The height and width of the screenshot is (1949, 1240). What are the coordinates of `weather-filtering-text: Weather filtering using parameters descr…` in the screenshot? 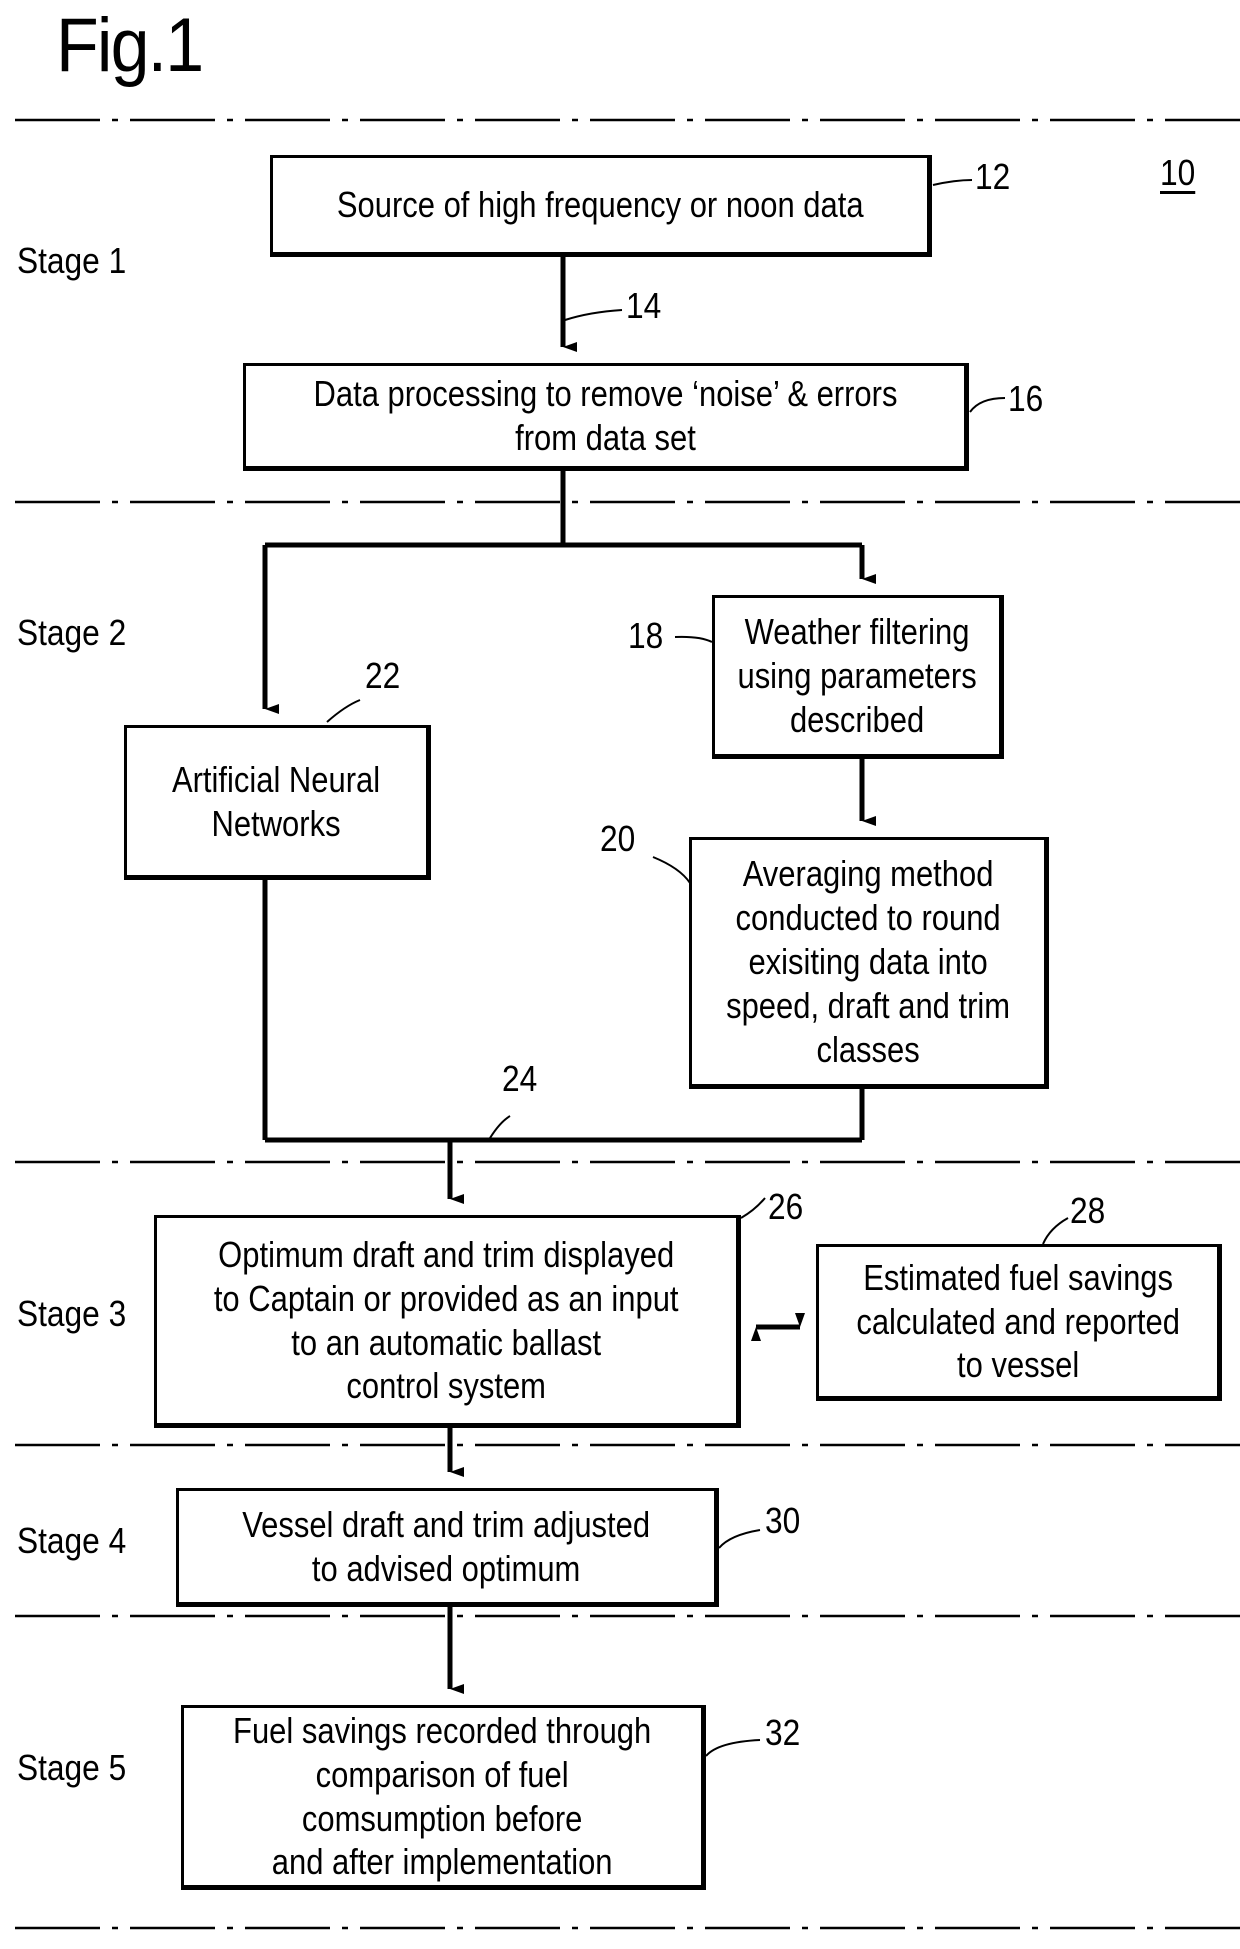 It's located at (857, 675).